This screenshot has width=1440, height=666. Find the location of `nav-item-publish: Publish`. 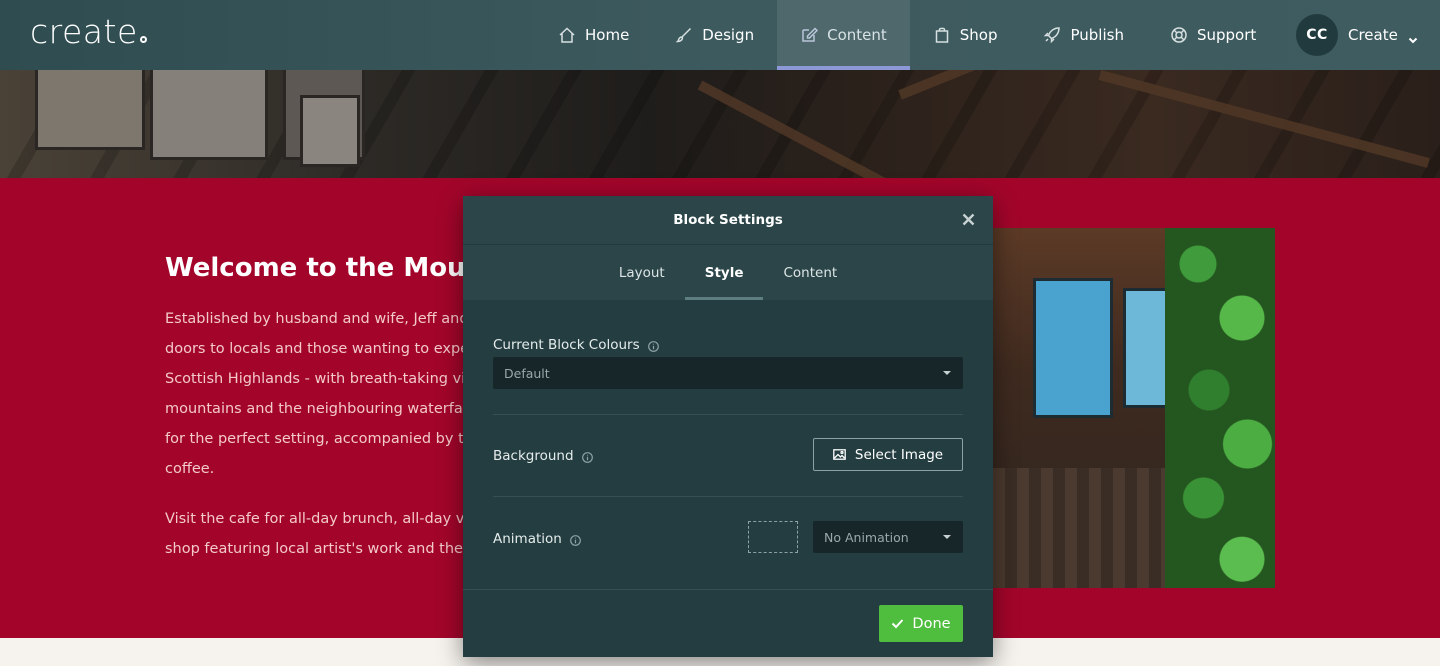

nav-item-publish: Publish is located at coordinates (1083, 35).